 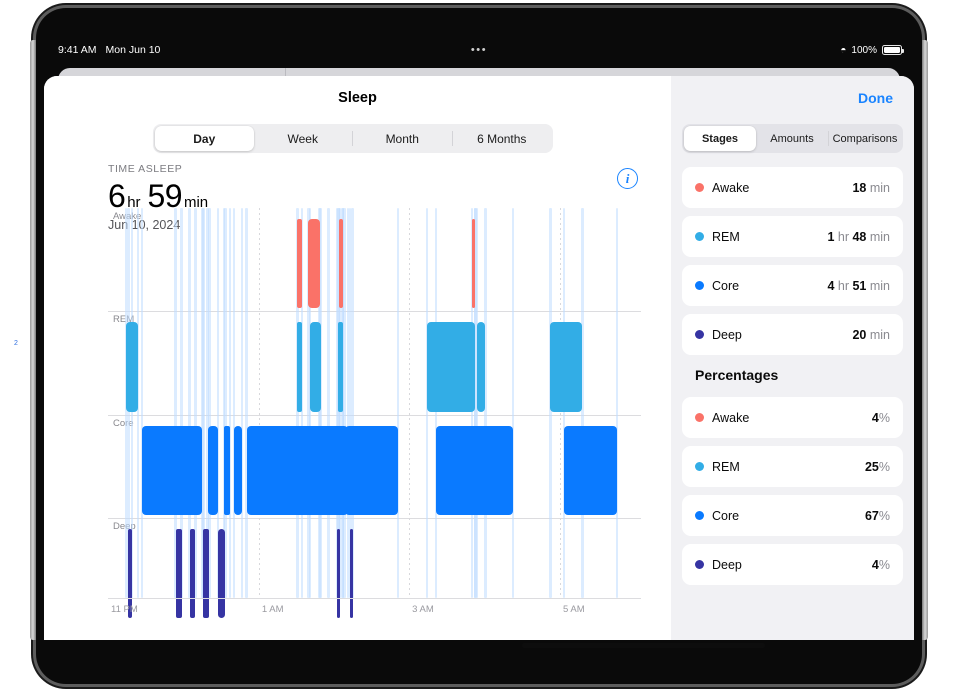 I want to click on percentage-card: Core 67%, so click(x=792, y=515).